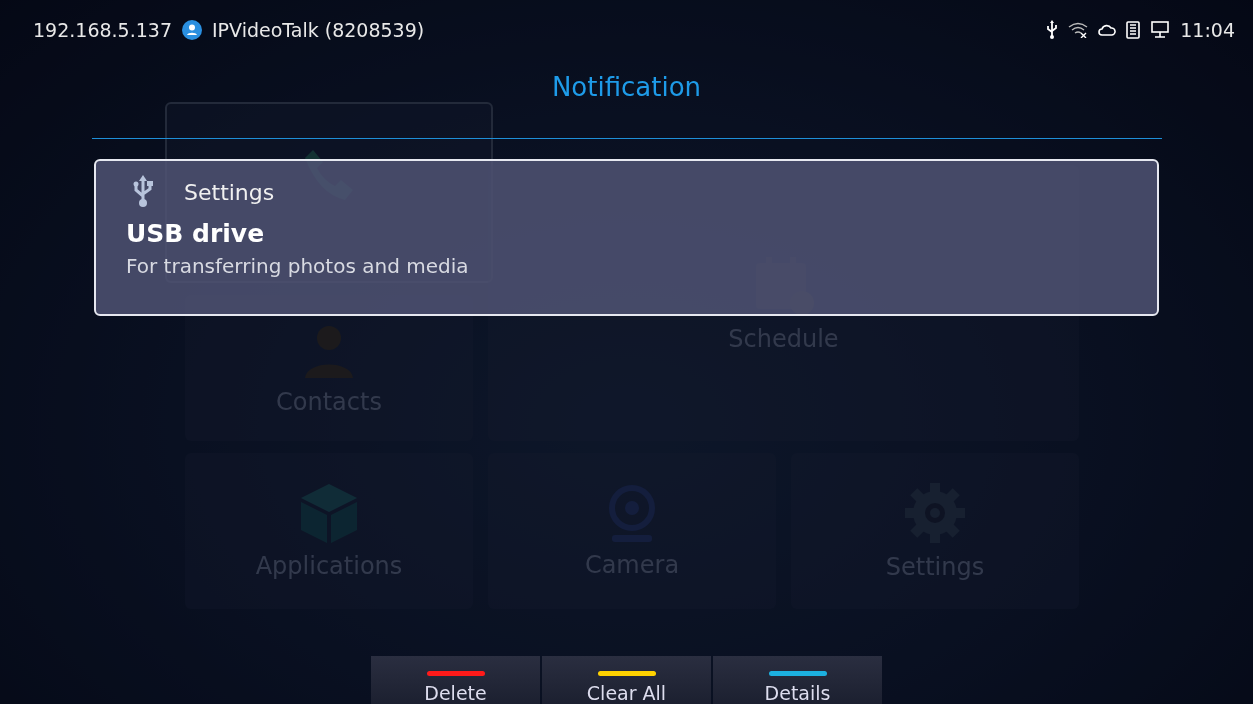 Image resolution: width=1253 pixels, height=704 pixels. I want to click on ip-address: 192.168.5.137, so click(102, 30).